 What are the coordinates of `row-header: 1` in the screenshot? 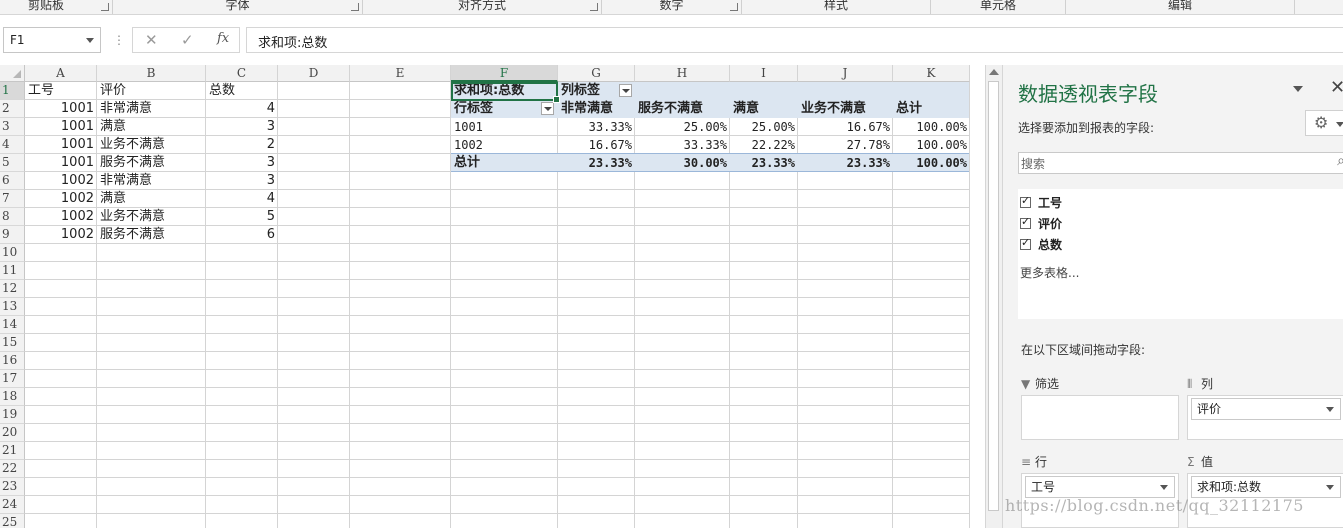 It's located at (12, 91).